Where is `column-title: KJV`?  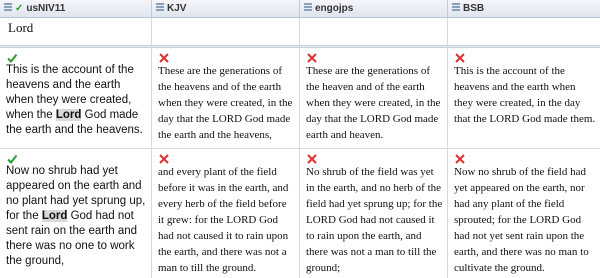 column-title: KJV is located at coordinates (177, 8).